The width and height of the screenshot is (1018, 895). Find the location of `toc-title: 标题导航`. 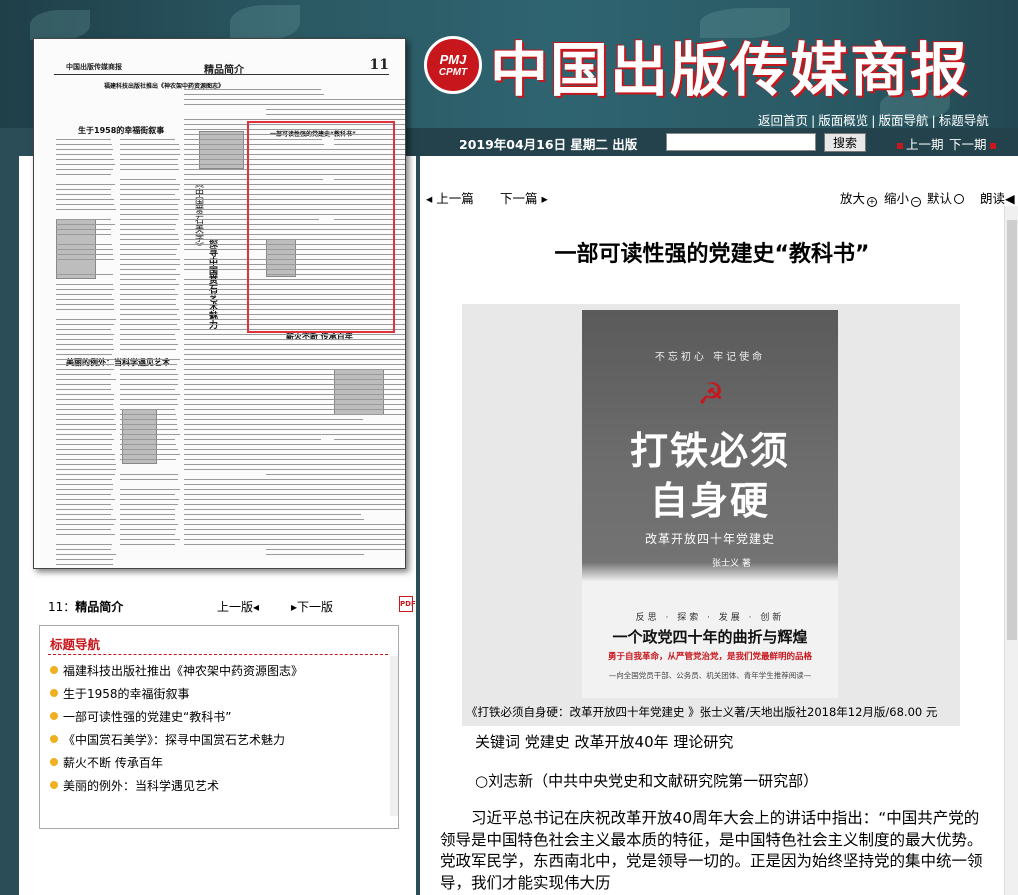

toc-title: 标题导航 is located at coordinates (75, 643).